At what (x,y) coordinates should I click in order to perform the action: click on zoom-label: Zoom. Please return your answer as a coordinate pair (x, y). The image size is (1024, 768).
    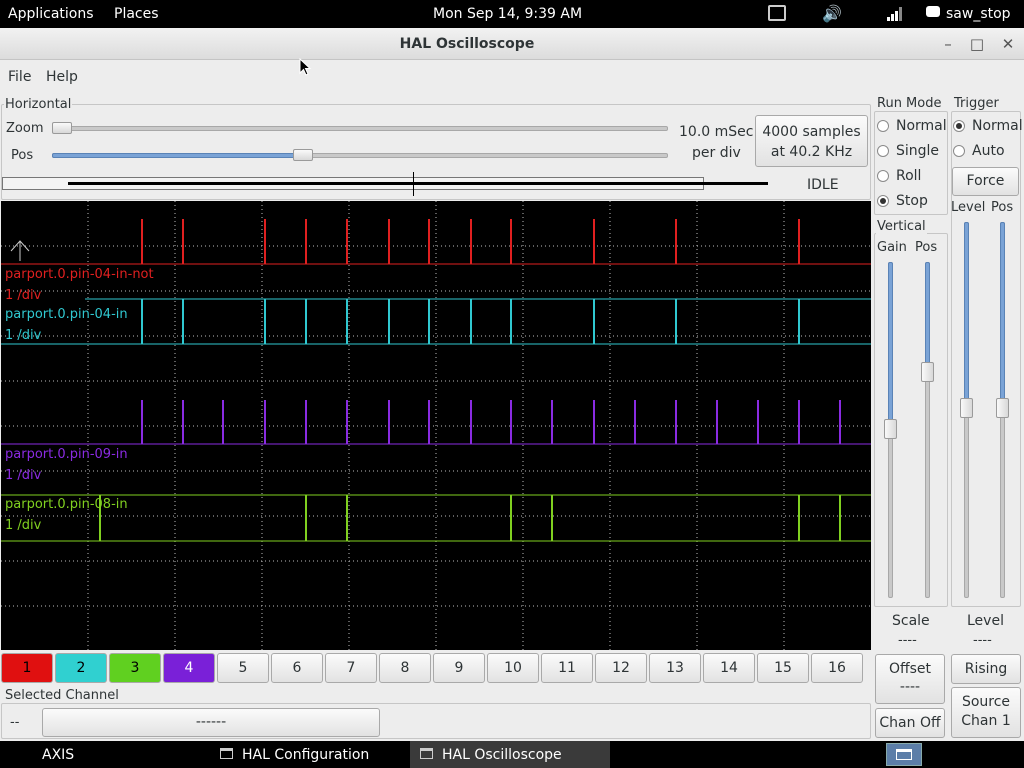
    Looking at the image, I should click on (25, 128).